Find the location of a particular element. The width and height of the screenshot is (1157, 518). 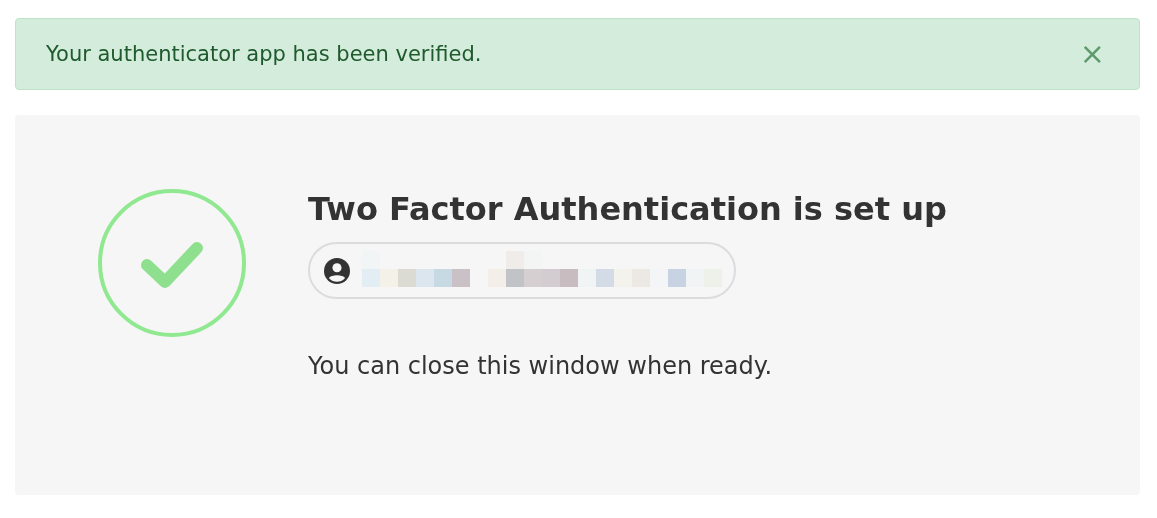

instruction-text: You can close this window when ready. is located at coordinates (541, 366).